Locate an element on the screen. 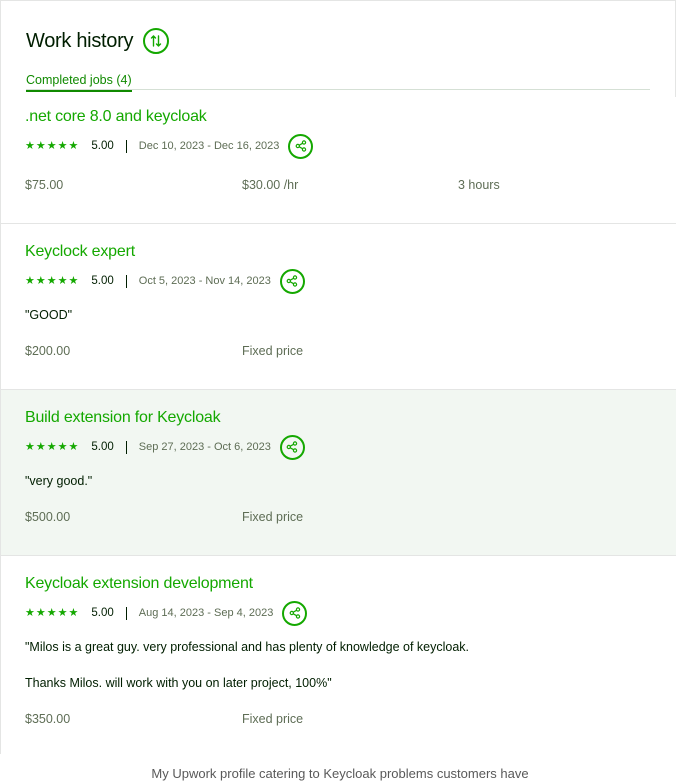 This screenshot has width=680, height=783. rating-row: ★ ★ ★ ★ ★ 5.00 Aug 14, 2023 - Sep 4, 2023 is located at coordinates (166, 613).